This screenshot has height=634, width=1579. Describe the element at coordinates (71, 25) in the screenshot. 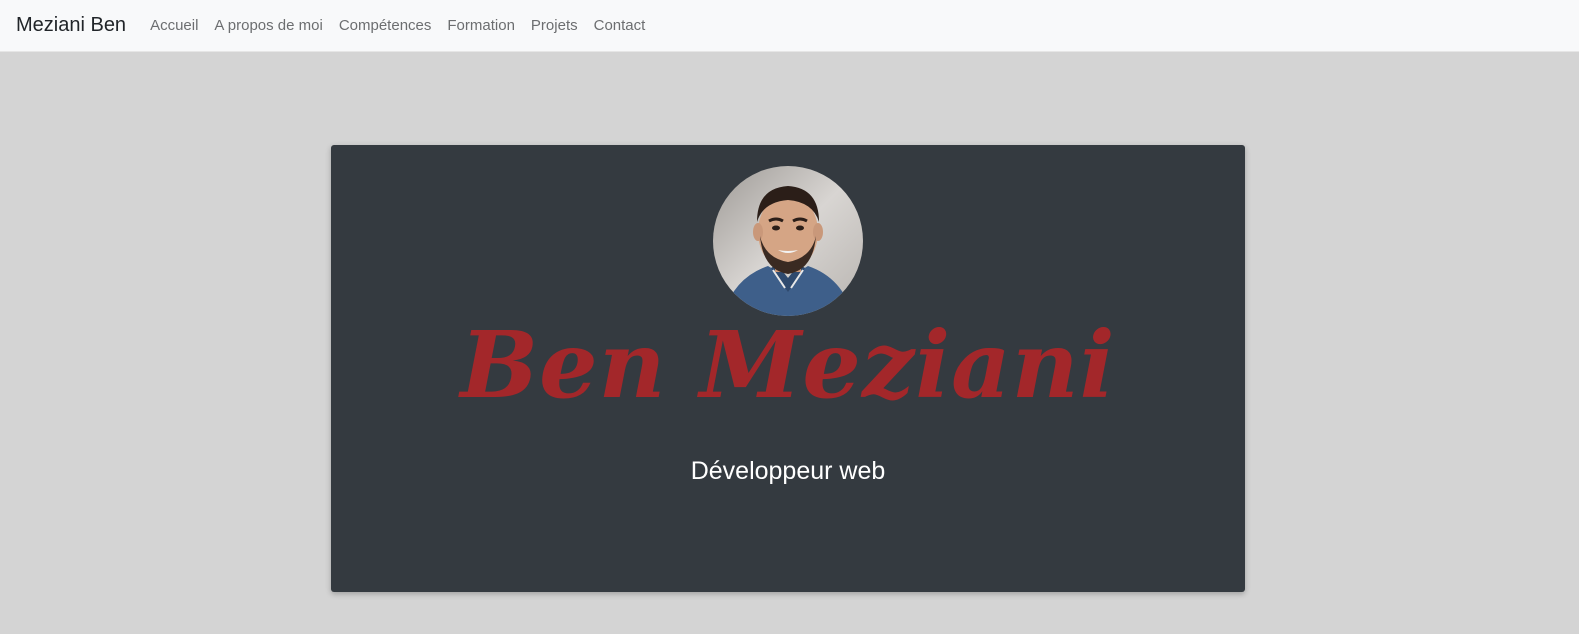

I see `navbar-brand: Meziani Ben` at that location.